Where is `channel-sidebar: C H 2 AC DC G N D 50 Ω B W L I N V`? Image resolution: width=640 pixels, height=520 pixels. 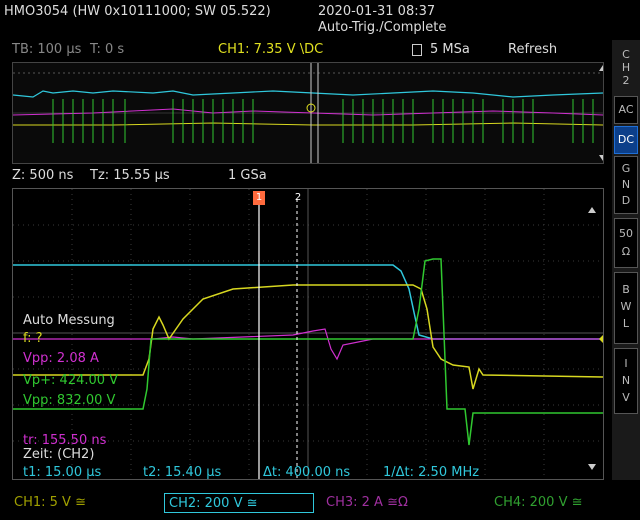 channel-sidebar: C H 2 AC DC G N D 50 Ω B W L I N V is located at coordinates (626, 260).